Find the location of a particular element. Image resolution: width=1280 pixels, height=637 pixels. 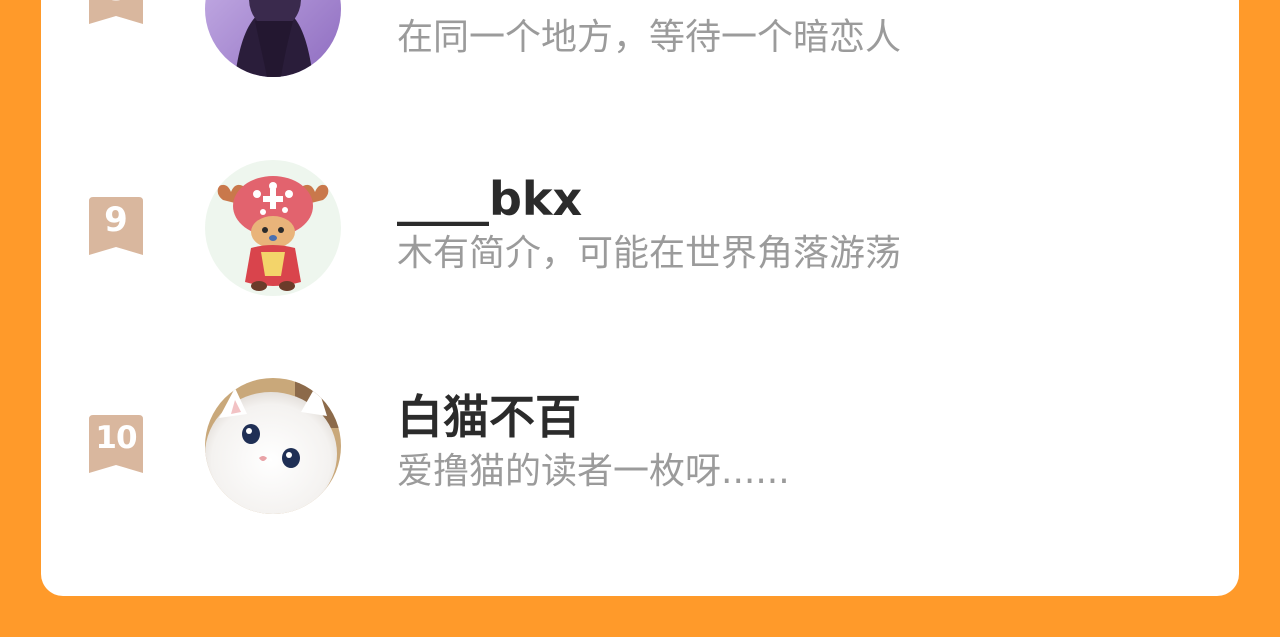

user-name: ____bkx is located at coordinates (489, 199).